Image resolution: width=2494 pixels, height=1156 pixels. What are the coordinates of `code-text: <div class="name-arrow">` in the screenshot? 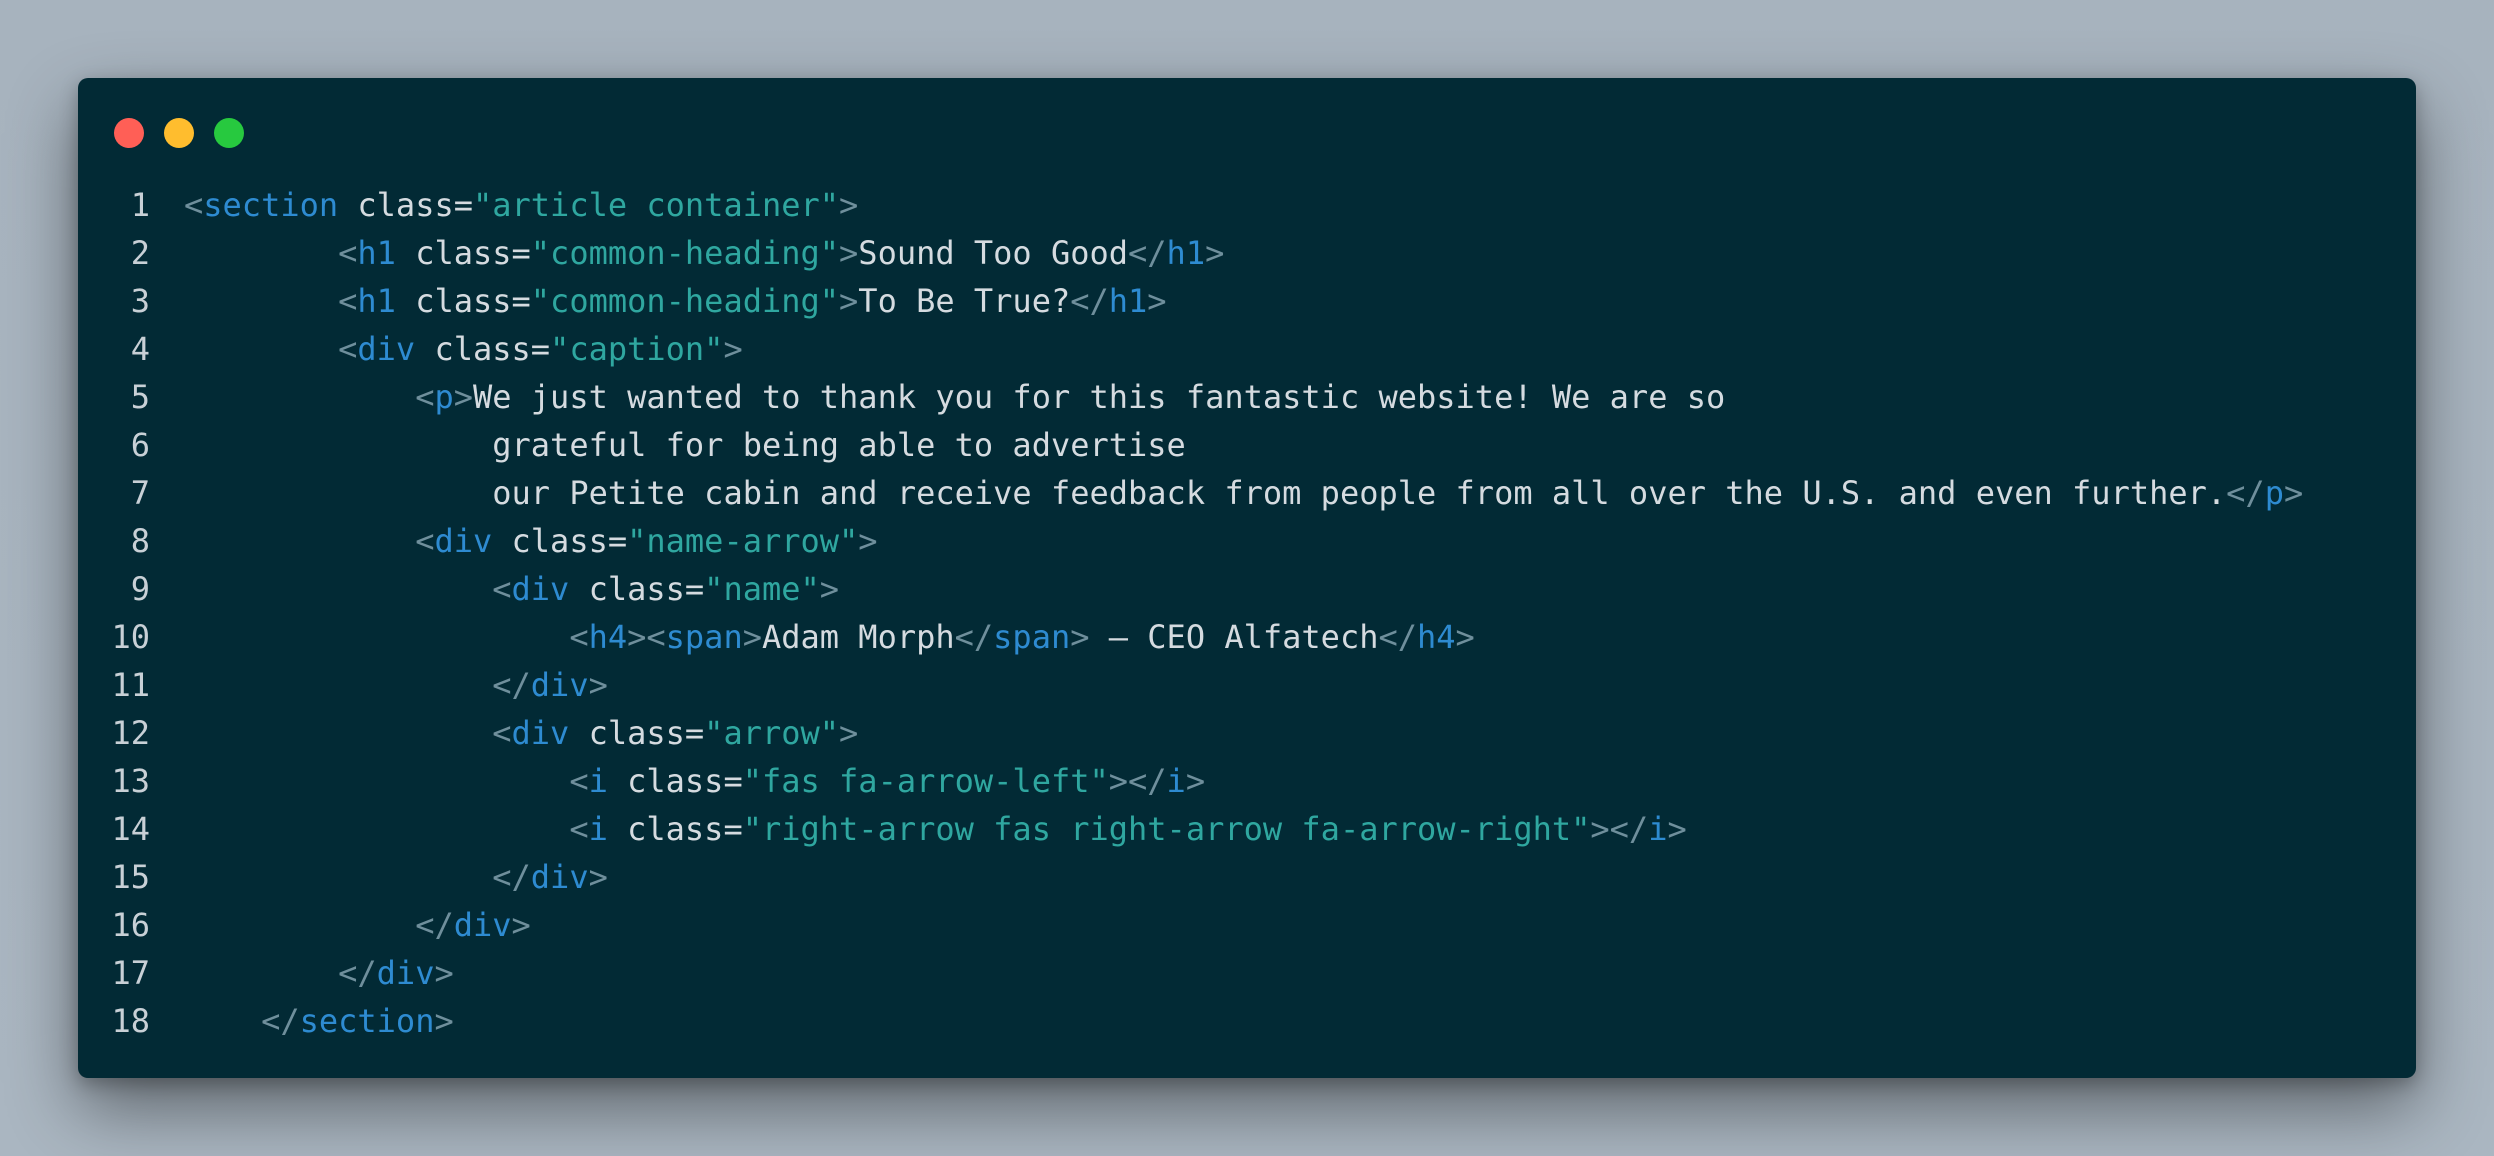 It's located at (530, 541).